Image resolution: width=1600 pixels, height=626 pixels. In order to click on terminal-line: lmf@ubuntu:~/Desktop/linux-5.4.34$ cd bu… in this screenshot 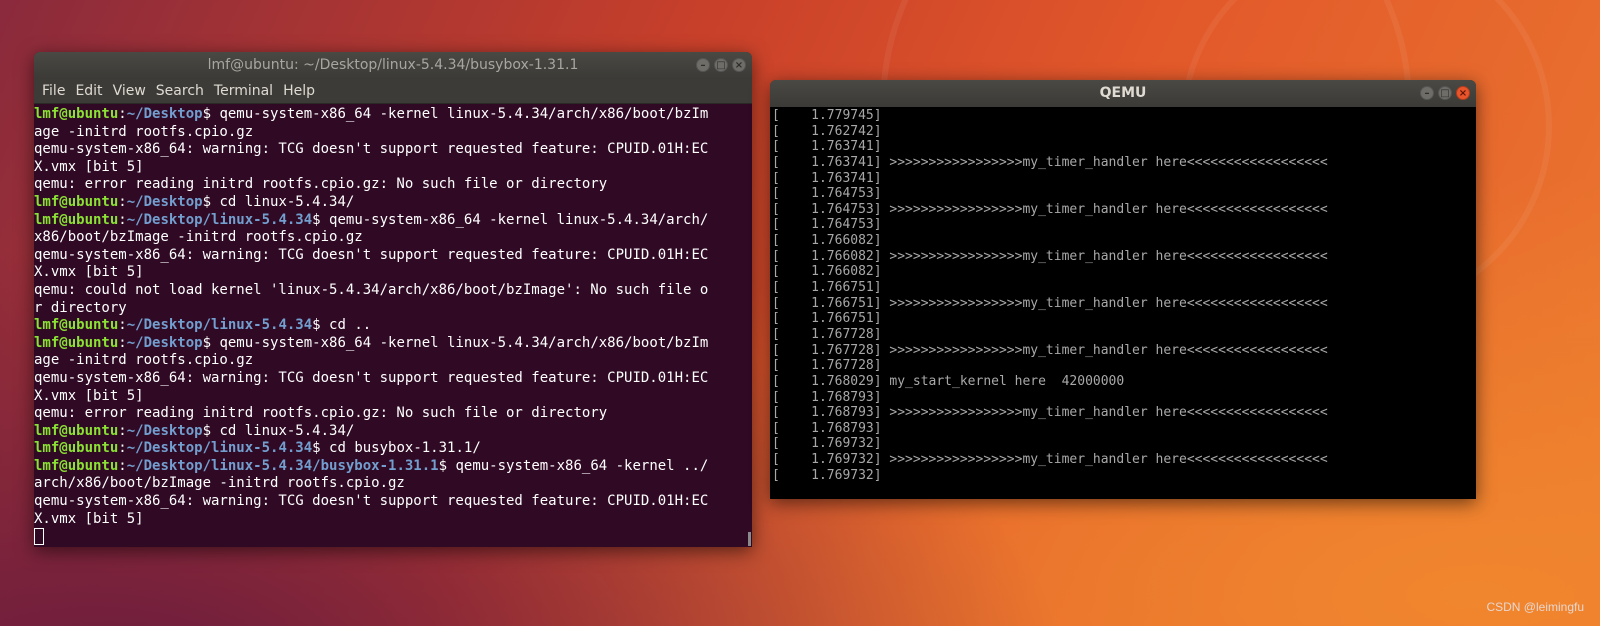, I will do `click(393, 449)`.